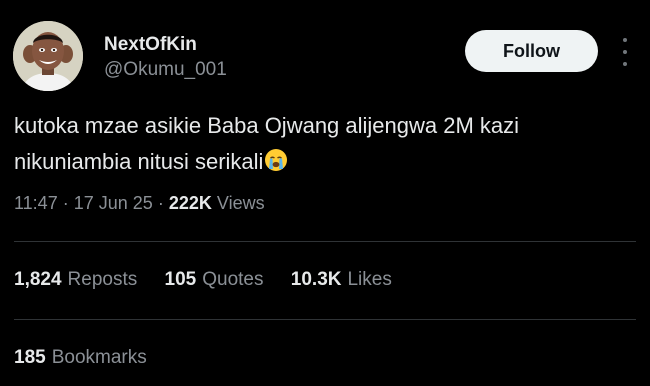  Describe the element at coordinates (531, 51) in the screenshot. I see `follow-button: Follow` at that location.